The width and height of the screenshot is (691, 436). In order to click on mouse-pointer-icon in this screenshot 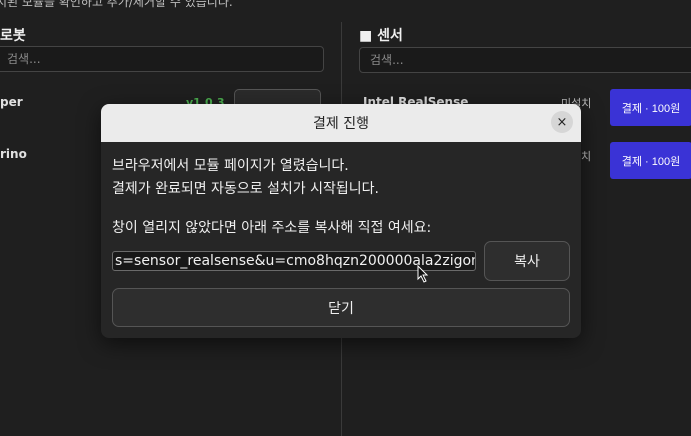, I will do `click(423, 274)`.